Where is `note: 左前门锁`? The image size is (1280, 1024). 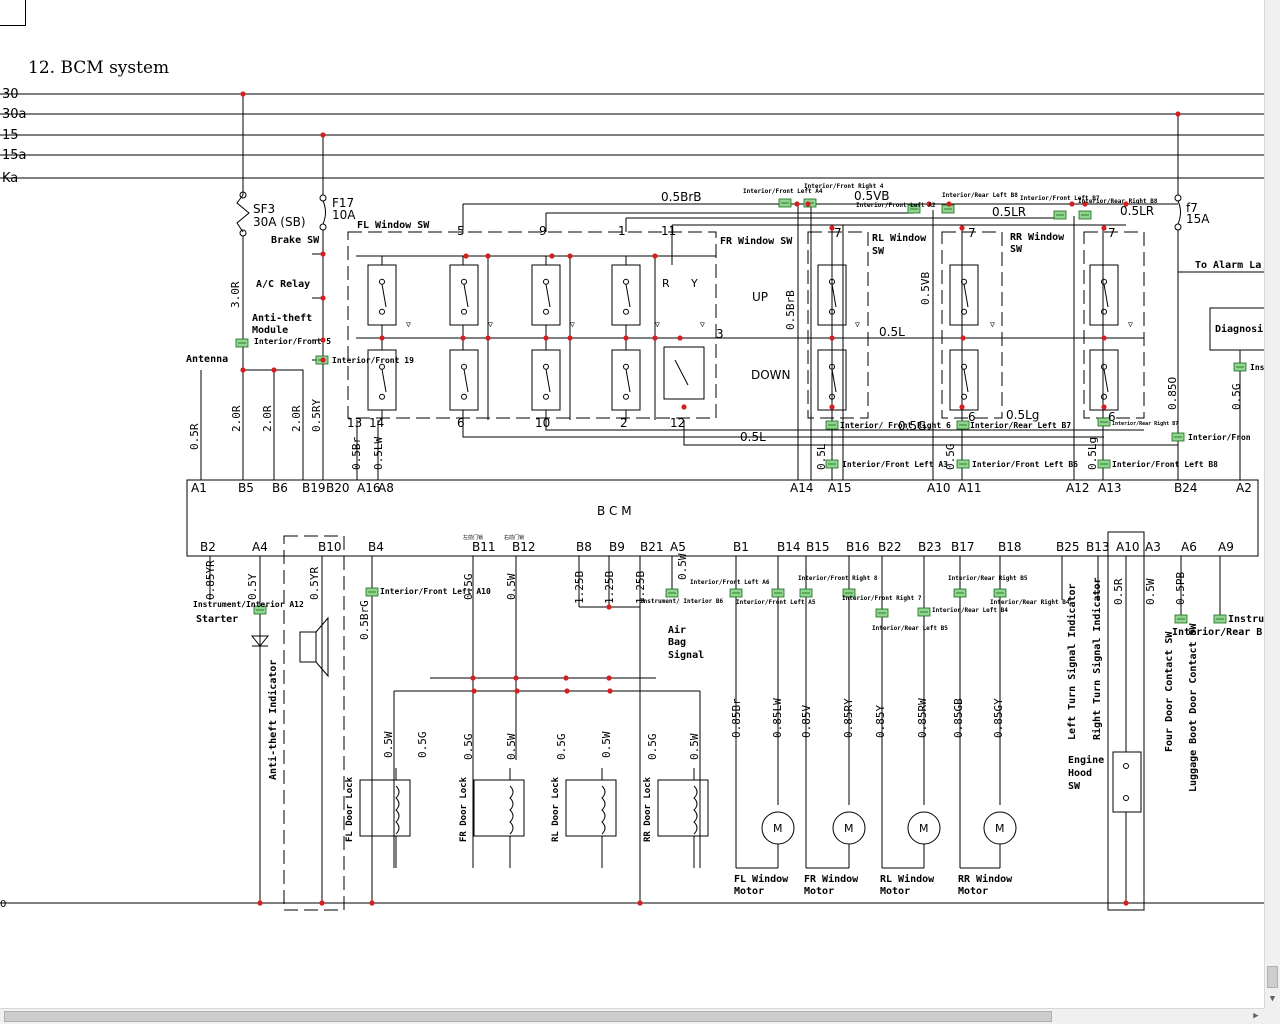 note: 左前门锁 is located at coordinates (473, 537).